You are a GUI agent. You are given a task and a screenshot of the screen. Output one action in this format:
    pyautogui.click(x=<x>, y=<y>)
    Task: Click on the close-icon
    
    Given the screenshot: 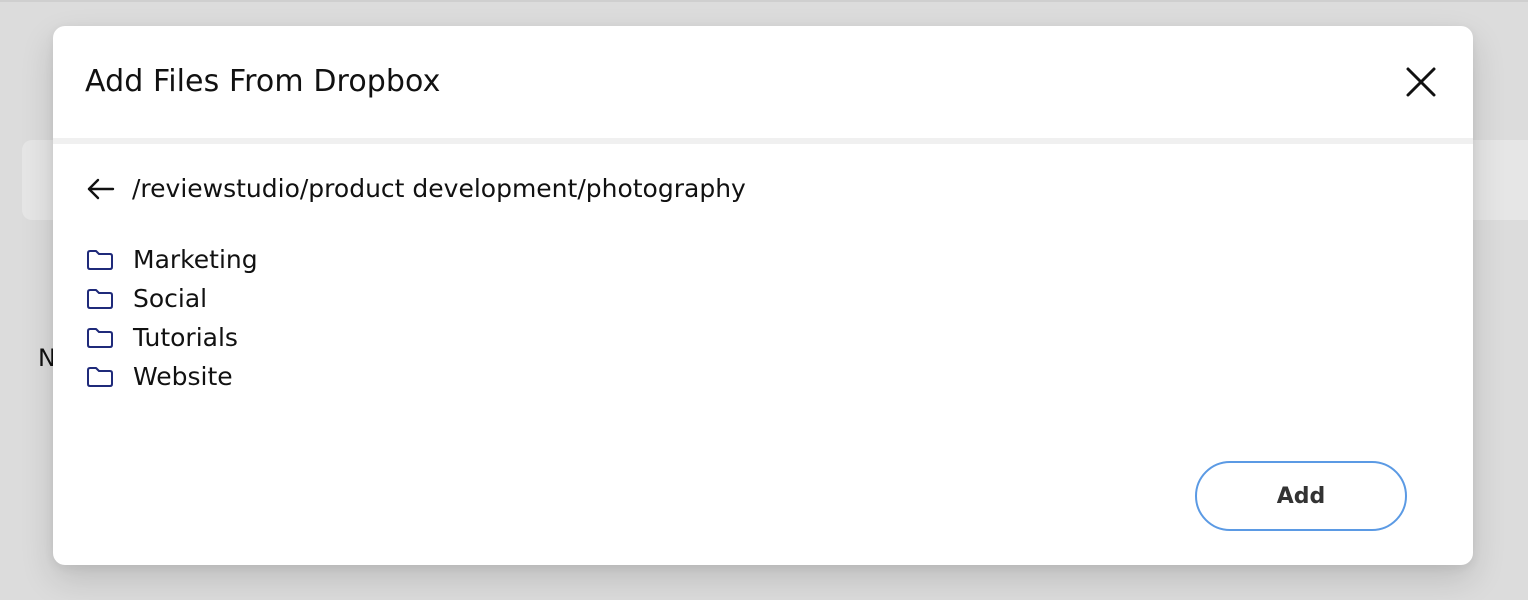 What is the action you would take?
    pyautogui.click(x=1421, y=82)
    